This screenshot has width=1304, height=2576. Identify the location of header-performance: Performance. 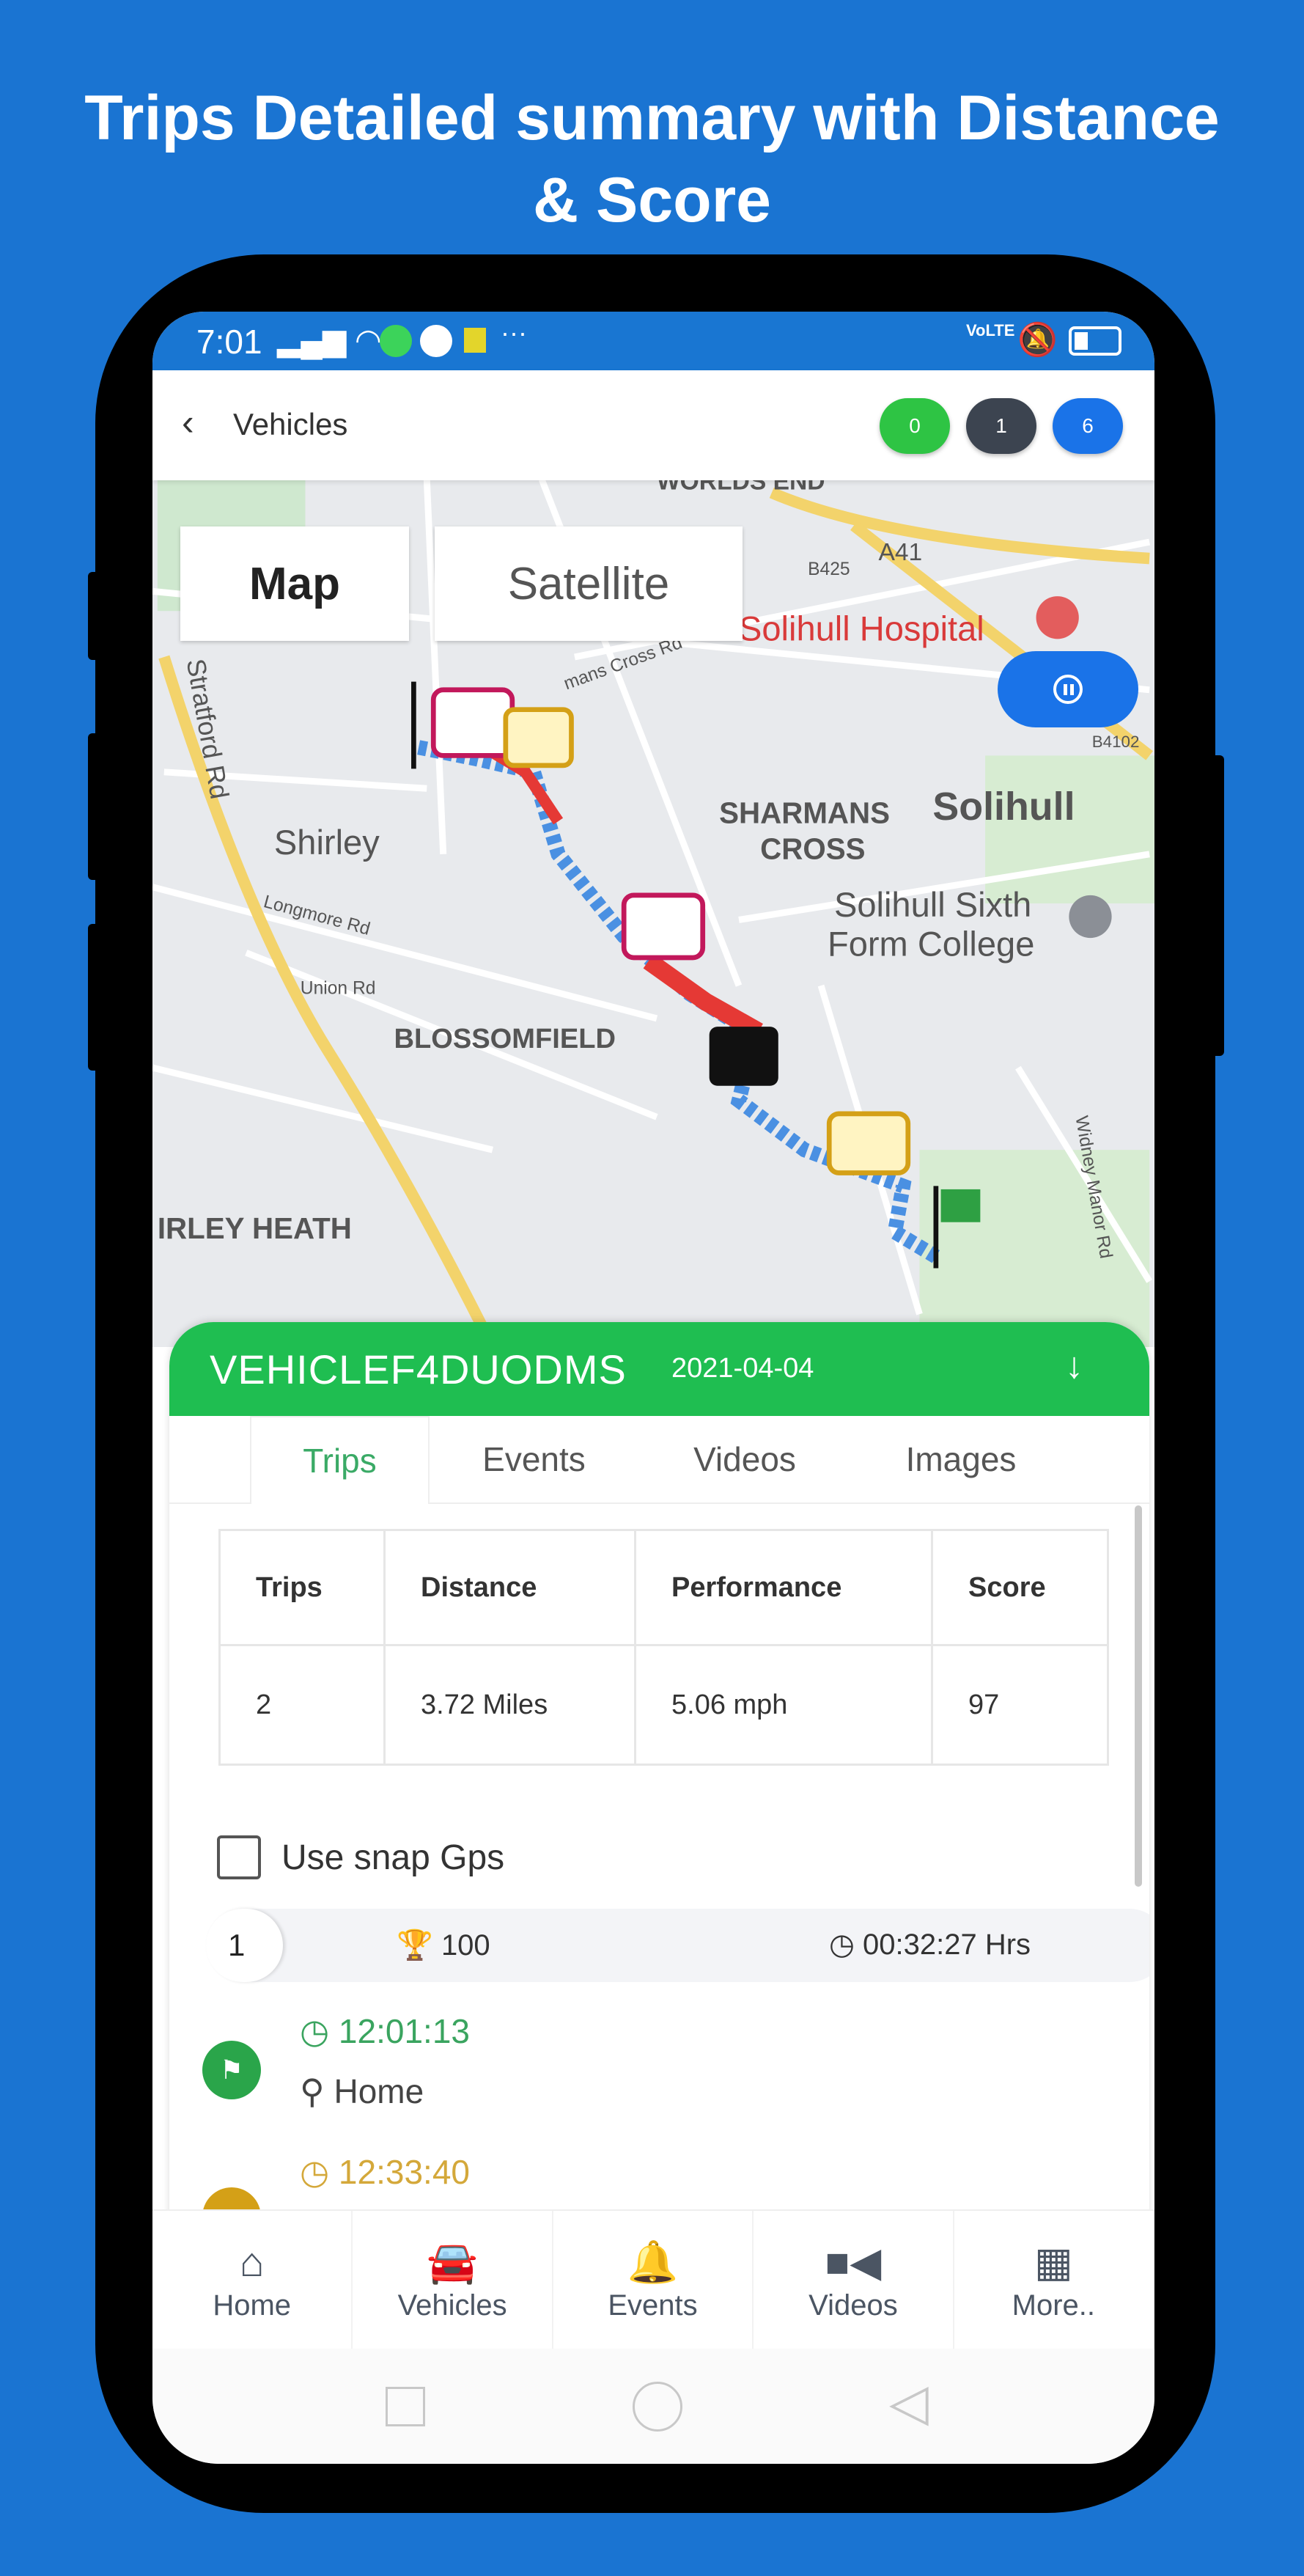
(784, 1588).